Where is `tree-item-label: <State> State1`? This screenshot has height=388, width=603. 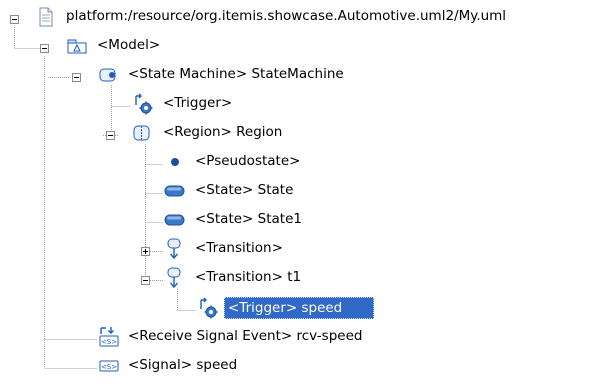 tree-item-label: <State> State1 is located at coordinates (248, 219).